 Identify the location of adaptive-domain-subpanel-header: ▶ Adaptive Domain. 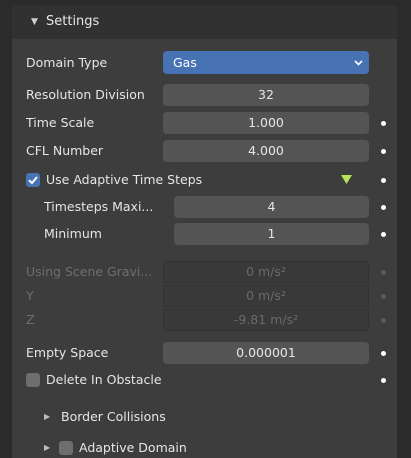
(204, 447).